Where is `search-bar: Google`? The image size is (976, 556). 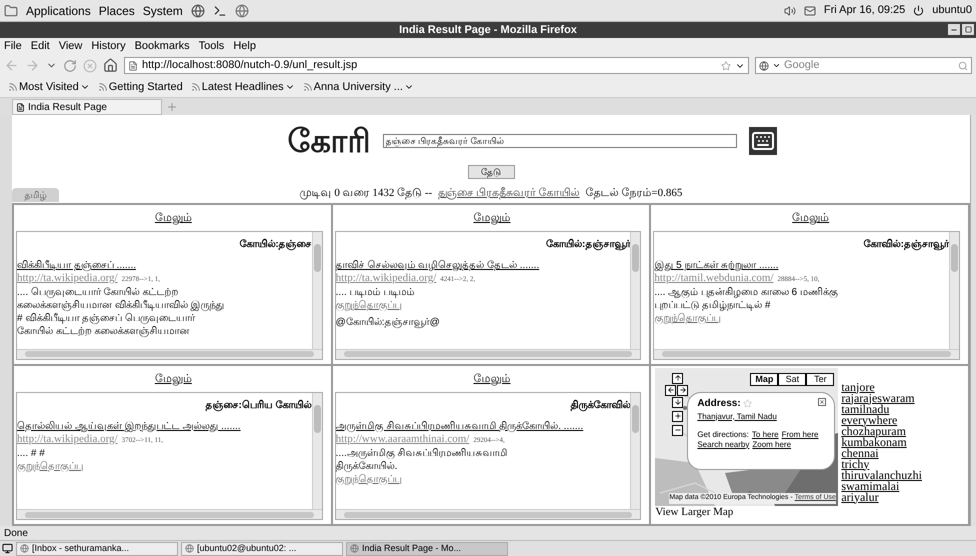
search-bar: Google is located at coordinates (863, 65).